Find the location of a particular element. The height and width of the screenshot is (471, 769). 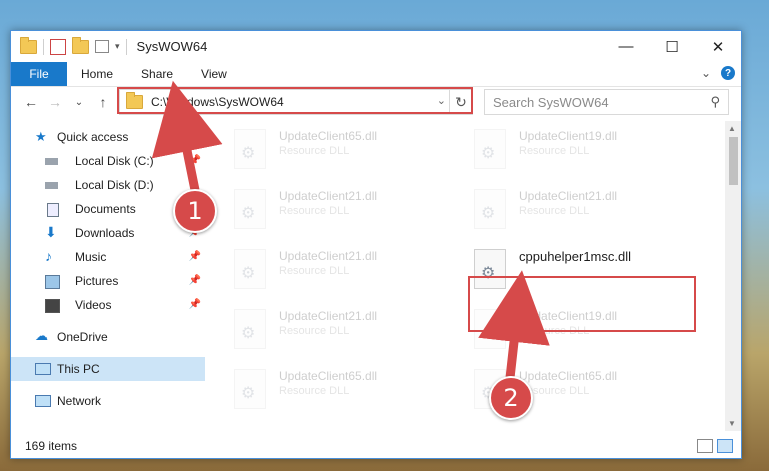

window-controls: — ☐ ✕ is located at coordinates (672, 46).